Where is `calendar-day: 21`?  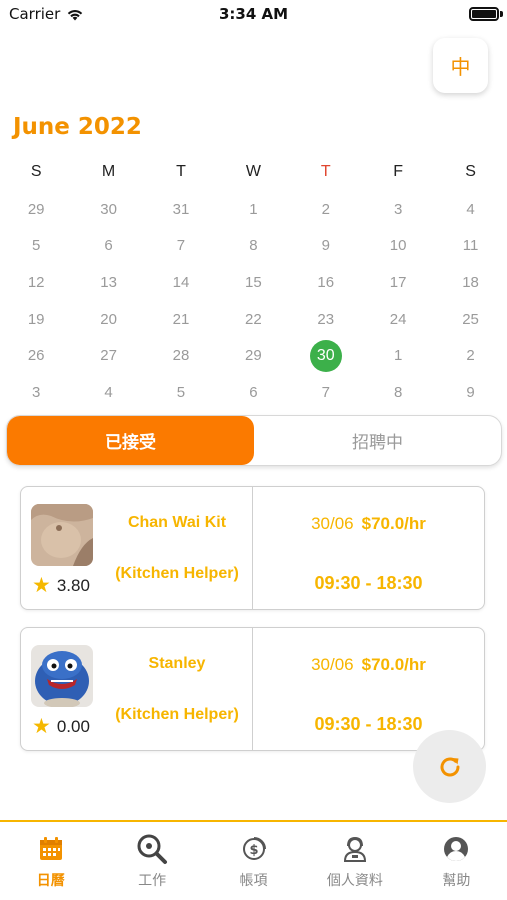 calendar-day: 21 is located at coordinates (181, 319).